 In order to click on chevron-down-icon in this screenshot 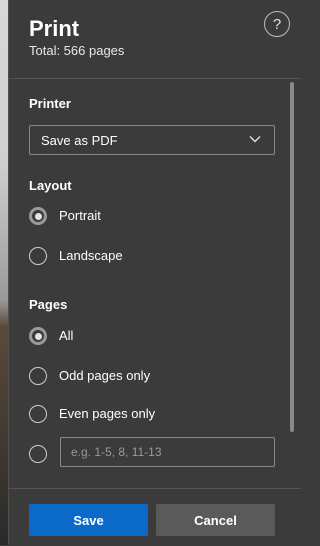, I will do `click(255, 141)`.